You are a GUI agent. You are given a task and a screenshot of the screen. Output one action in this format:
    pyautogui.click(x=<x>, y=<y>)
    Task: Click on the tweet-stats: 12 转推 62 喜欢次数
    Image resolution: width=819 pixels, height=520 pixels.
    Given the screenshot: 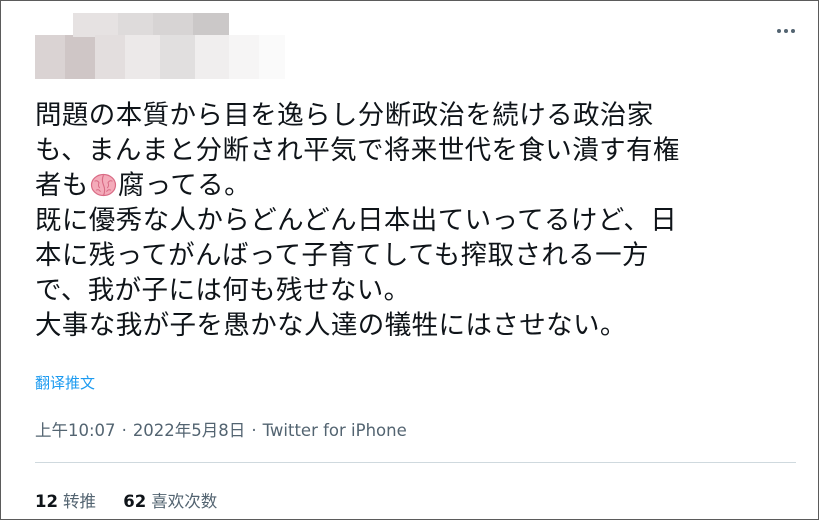 What is the action you would take?
    pyautogui.click(x=137, y=500)
    